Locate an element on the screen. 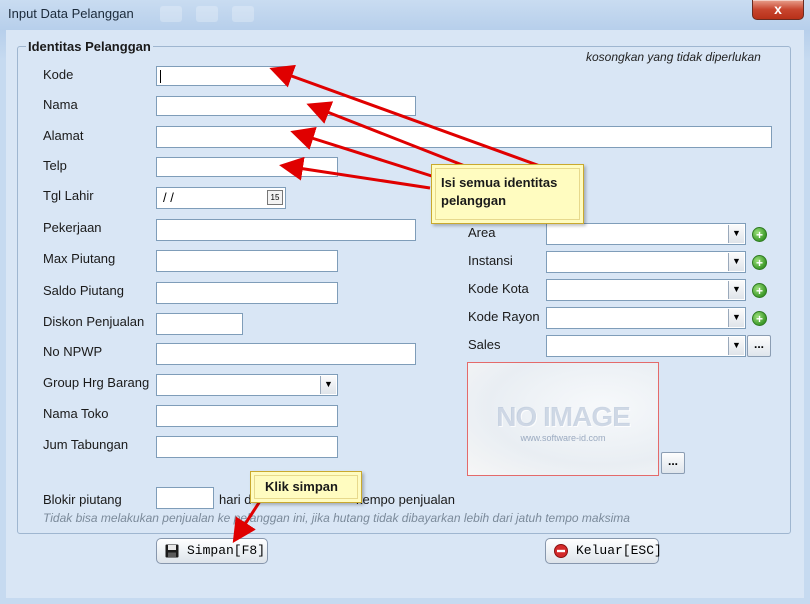  arrow-to-kode is located at coordinates (405, 116).